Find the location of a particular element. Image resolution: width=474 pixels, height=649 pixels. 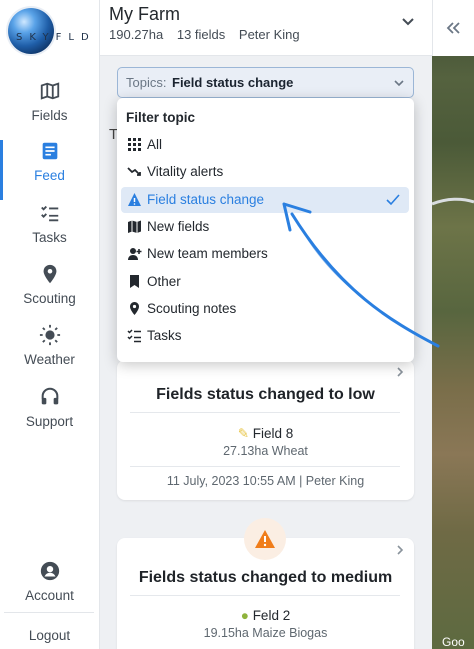

topic-option-all: All is located at coordinates (265, 145).